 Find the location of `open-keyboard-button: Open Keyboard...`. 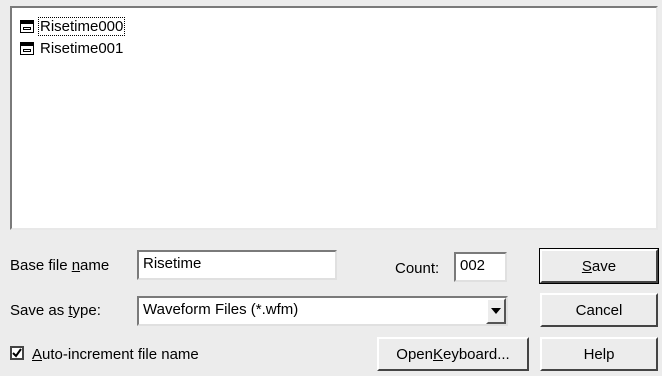

open-keyboard-button: Open Keyboard... is located at coordinates (453, 354).